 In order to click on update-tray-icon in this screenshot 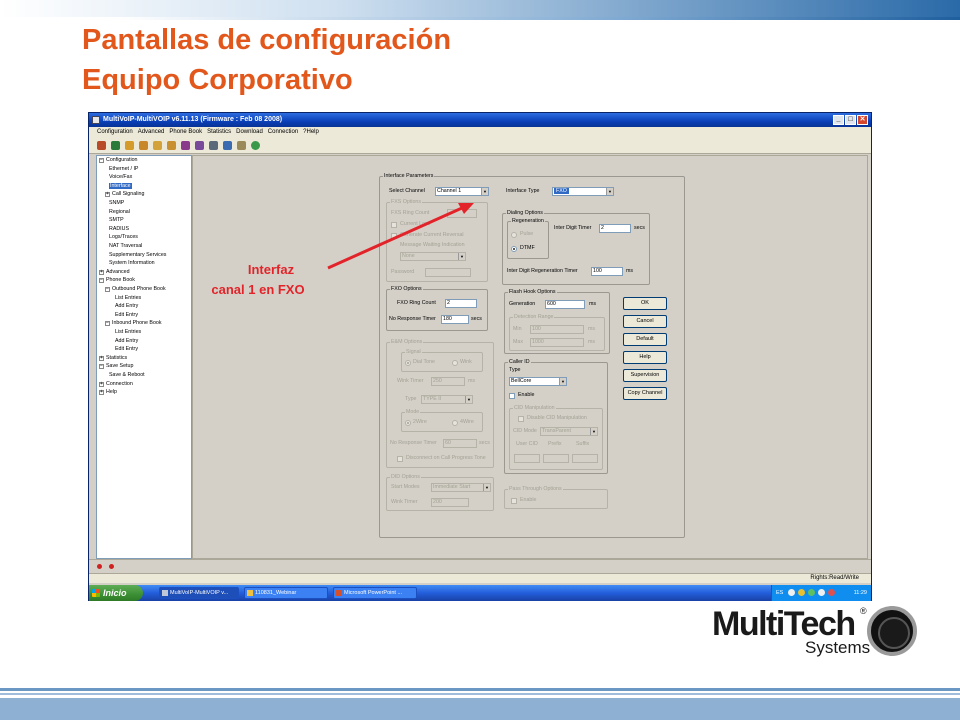, I will do `click(811, 592)`.